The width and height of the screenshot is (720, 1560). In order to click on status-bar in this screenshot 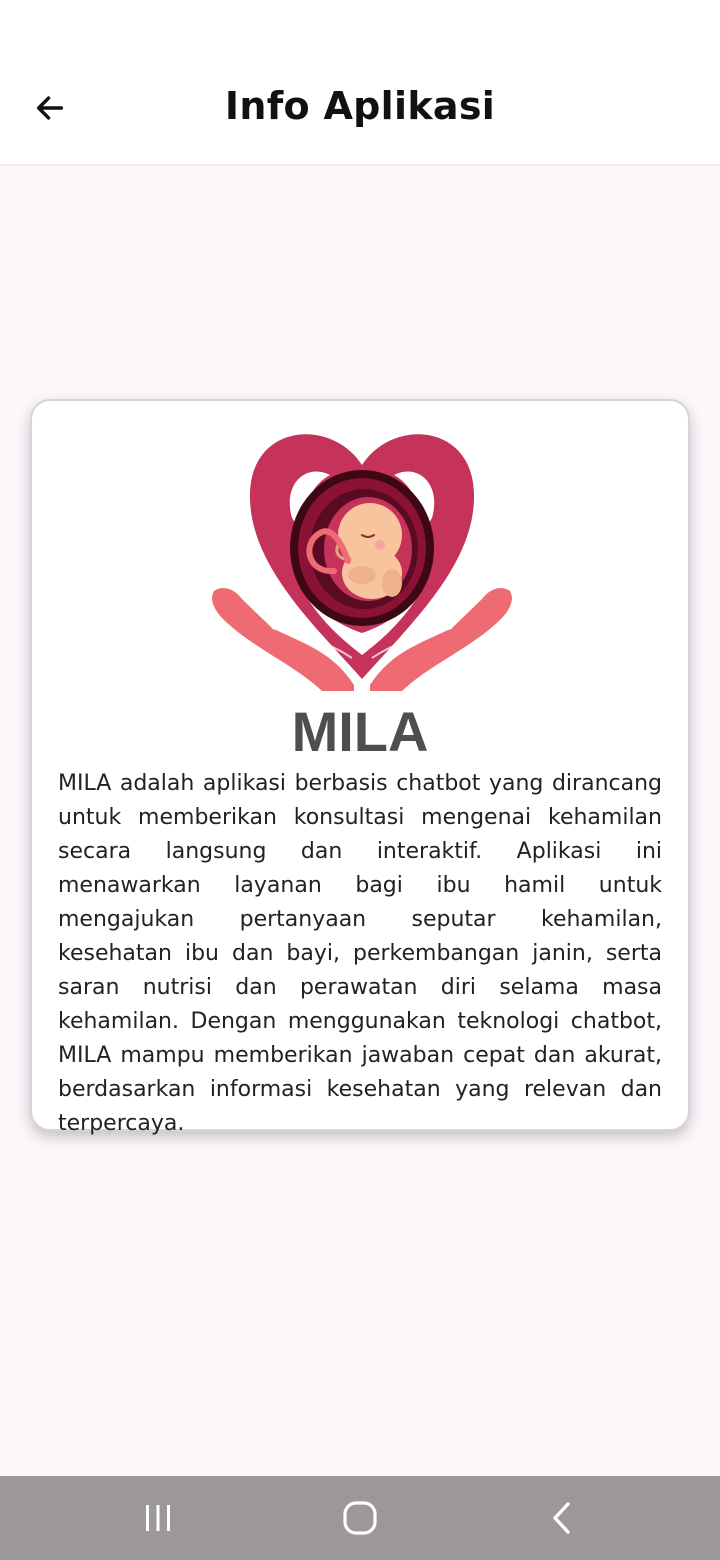, I will do `click(360, 28)`.